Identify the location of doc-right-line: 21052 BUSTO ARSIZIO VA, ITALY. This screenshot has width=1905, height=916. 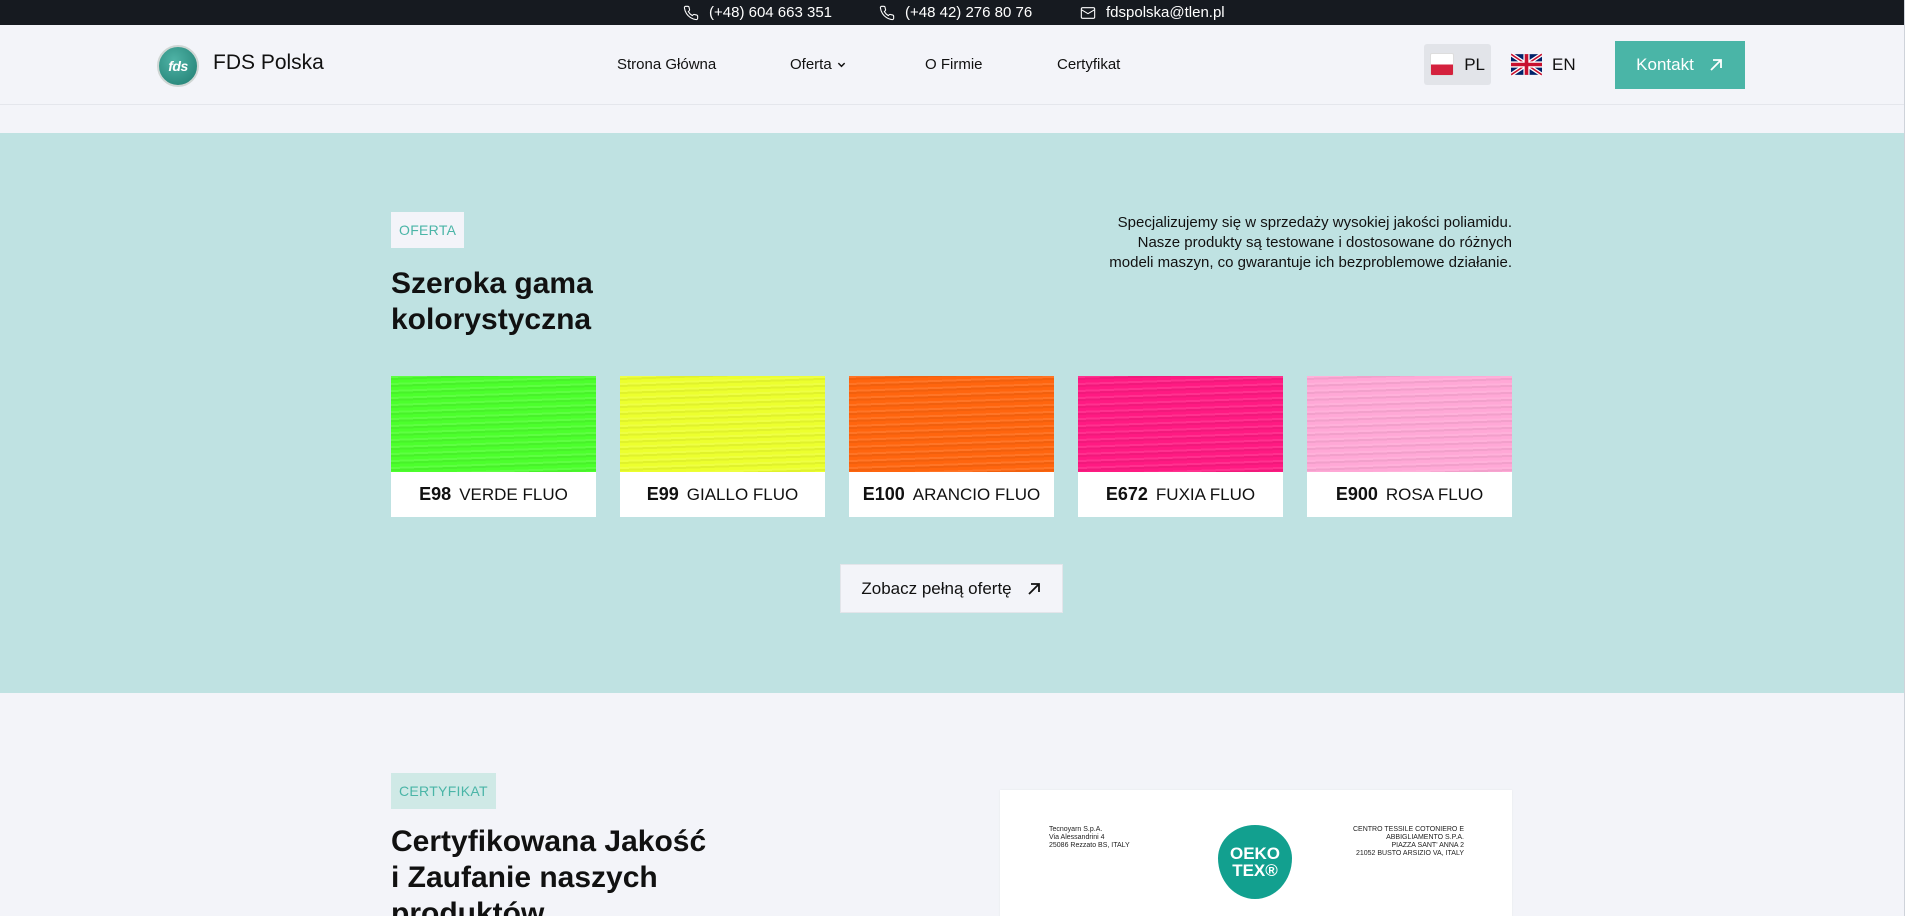
(1409, 853).